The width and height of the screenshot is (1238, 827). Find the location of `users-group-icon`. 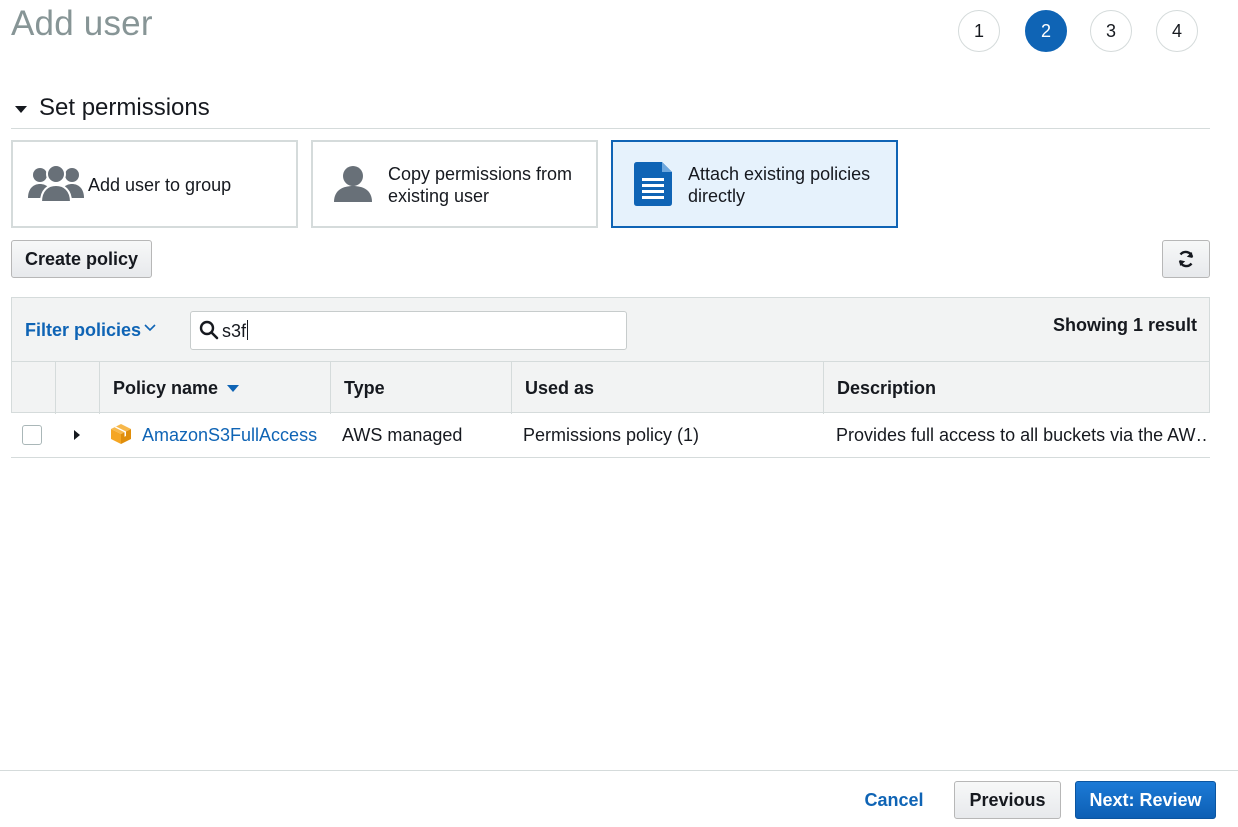

users-group-icon is located at coordinates (56, 183).